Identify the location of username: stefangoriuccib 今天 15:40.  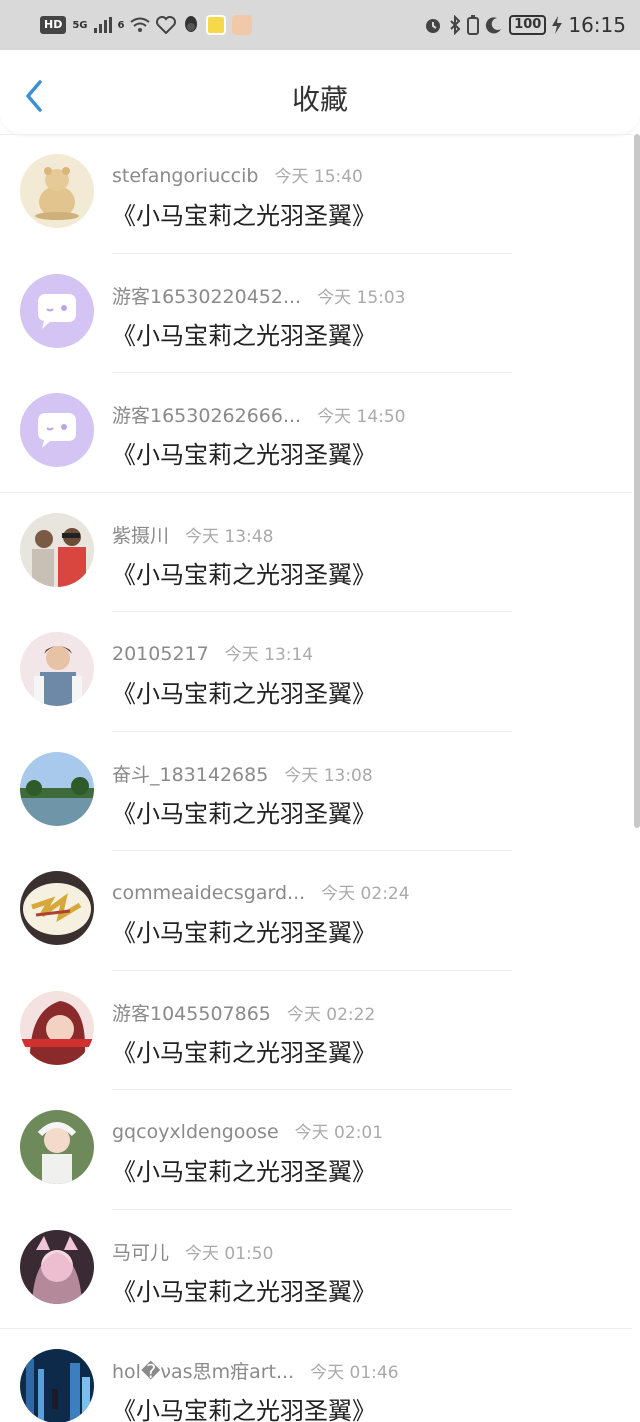
(237, 176).